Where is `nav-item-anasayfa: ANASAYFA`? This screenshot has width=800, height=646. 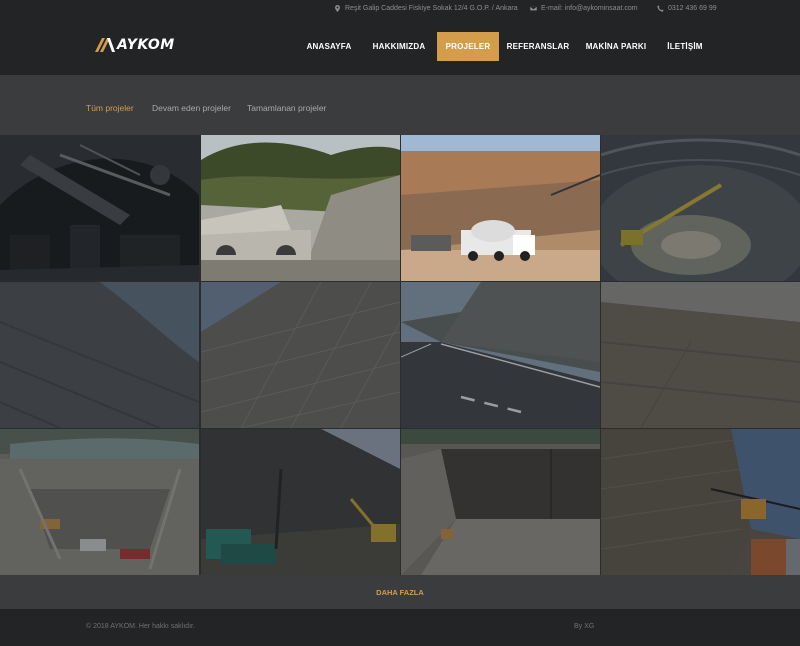 nav-item-anasayfa: ANASAYFA is located at coordinates (329, 46).